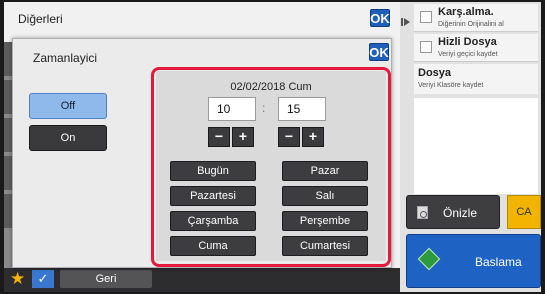 The width and height of the screenshot is (545, 294). Describe the element at coordinates (476, 146) in the screenshot. I see `right-blank-area` at that location.